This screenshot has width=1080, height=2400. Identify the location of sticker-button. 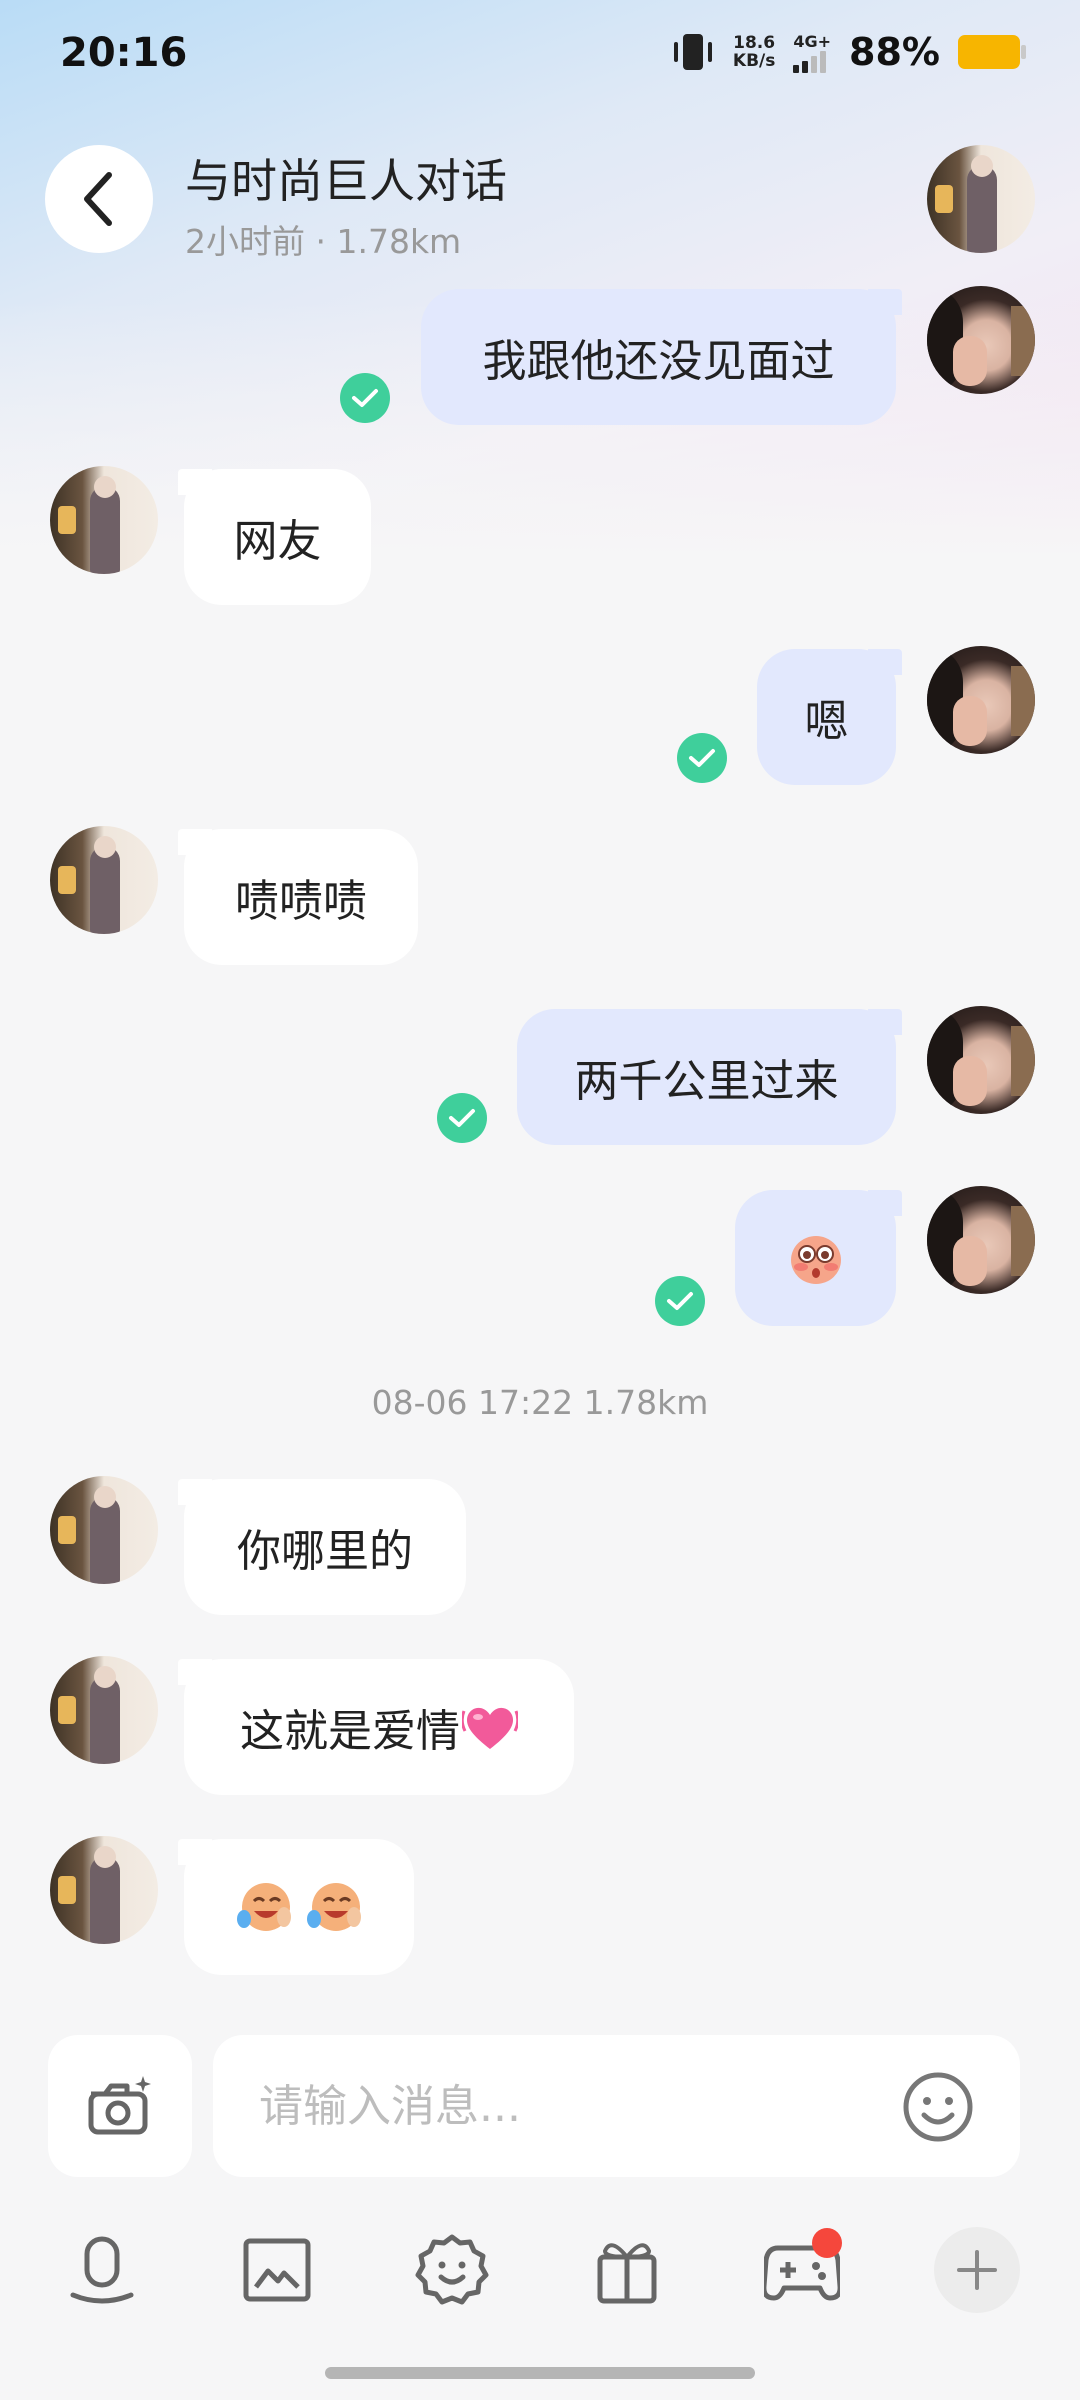
(452, 2270).